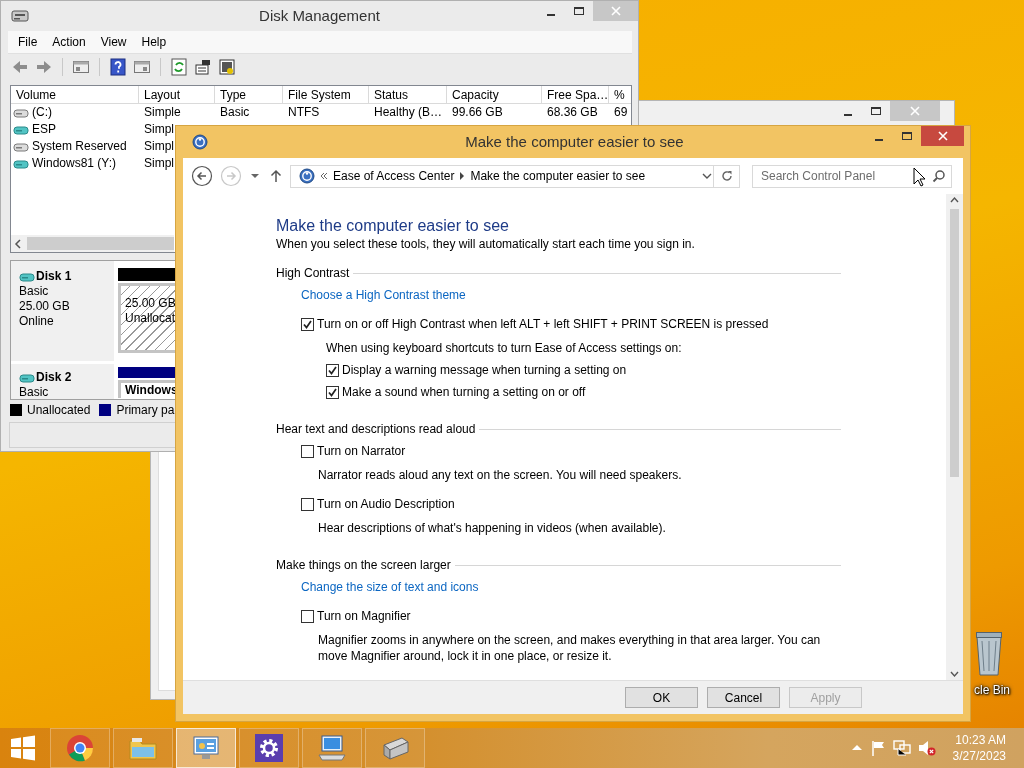 The height and width of the screenshot is (768, 1024). I want to click on search-field: Search Control Panel, so click(852, 176).